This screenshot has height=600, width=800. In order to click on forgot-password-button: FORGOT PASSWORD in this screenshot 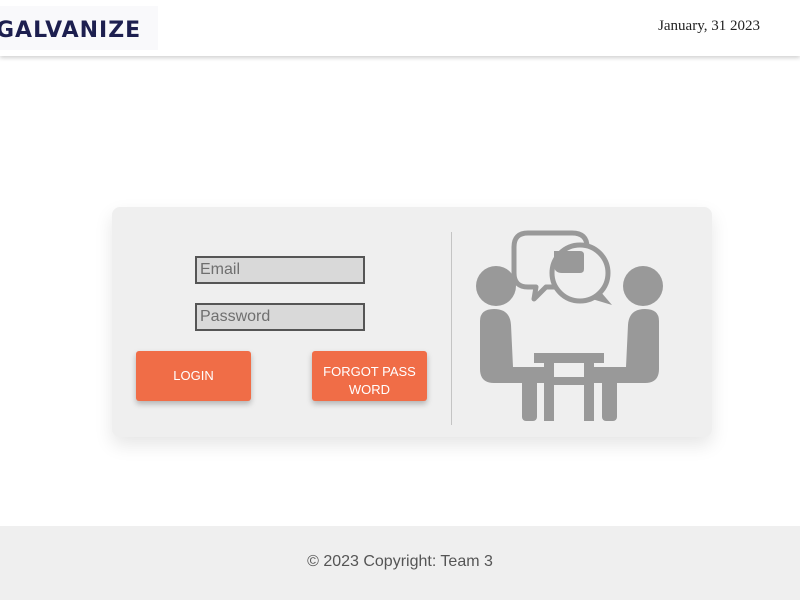, I will do `click(369, 376)`.